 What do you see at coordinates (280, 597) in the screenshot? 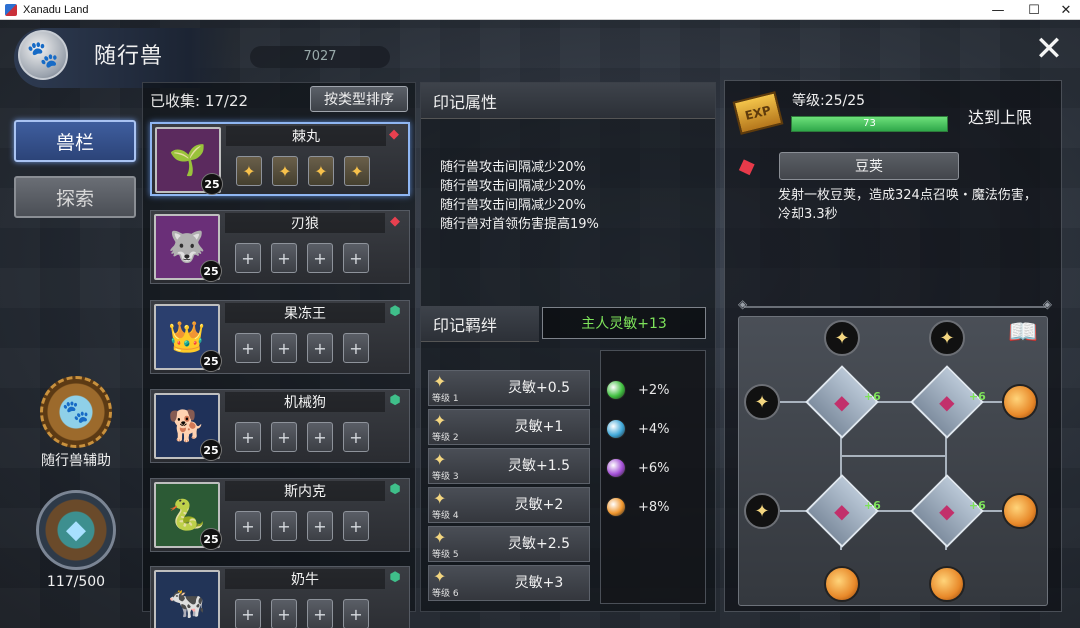
I see `pet-card: 🐄 奶牛 ⬢ + + + +` at bounding box center [280, 597].